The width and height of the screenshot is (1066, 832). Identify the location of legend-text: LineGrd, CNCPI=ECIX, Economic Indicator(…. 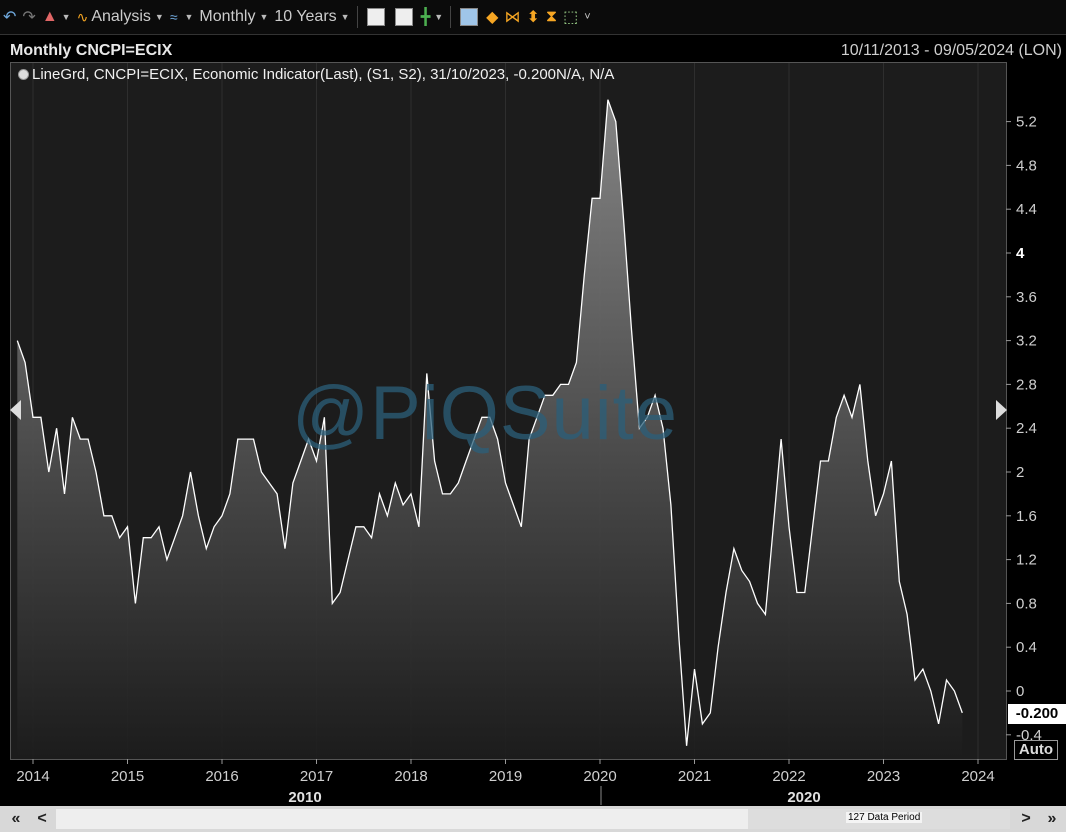
(323, 74).